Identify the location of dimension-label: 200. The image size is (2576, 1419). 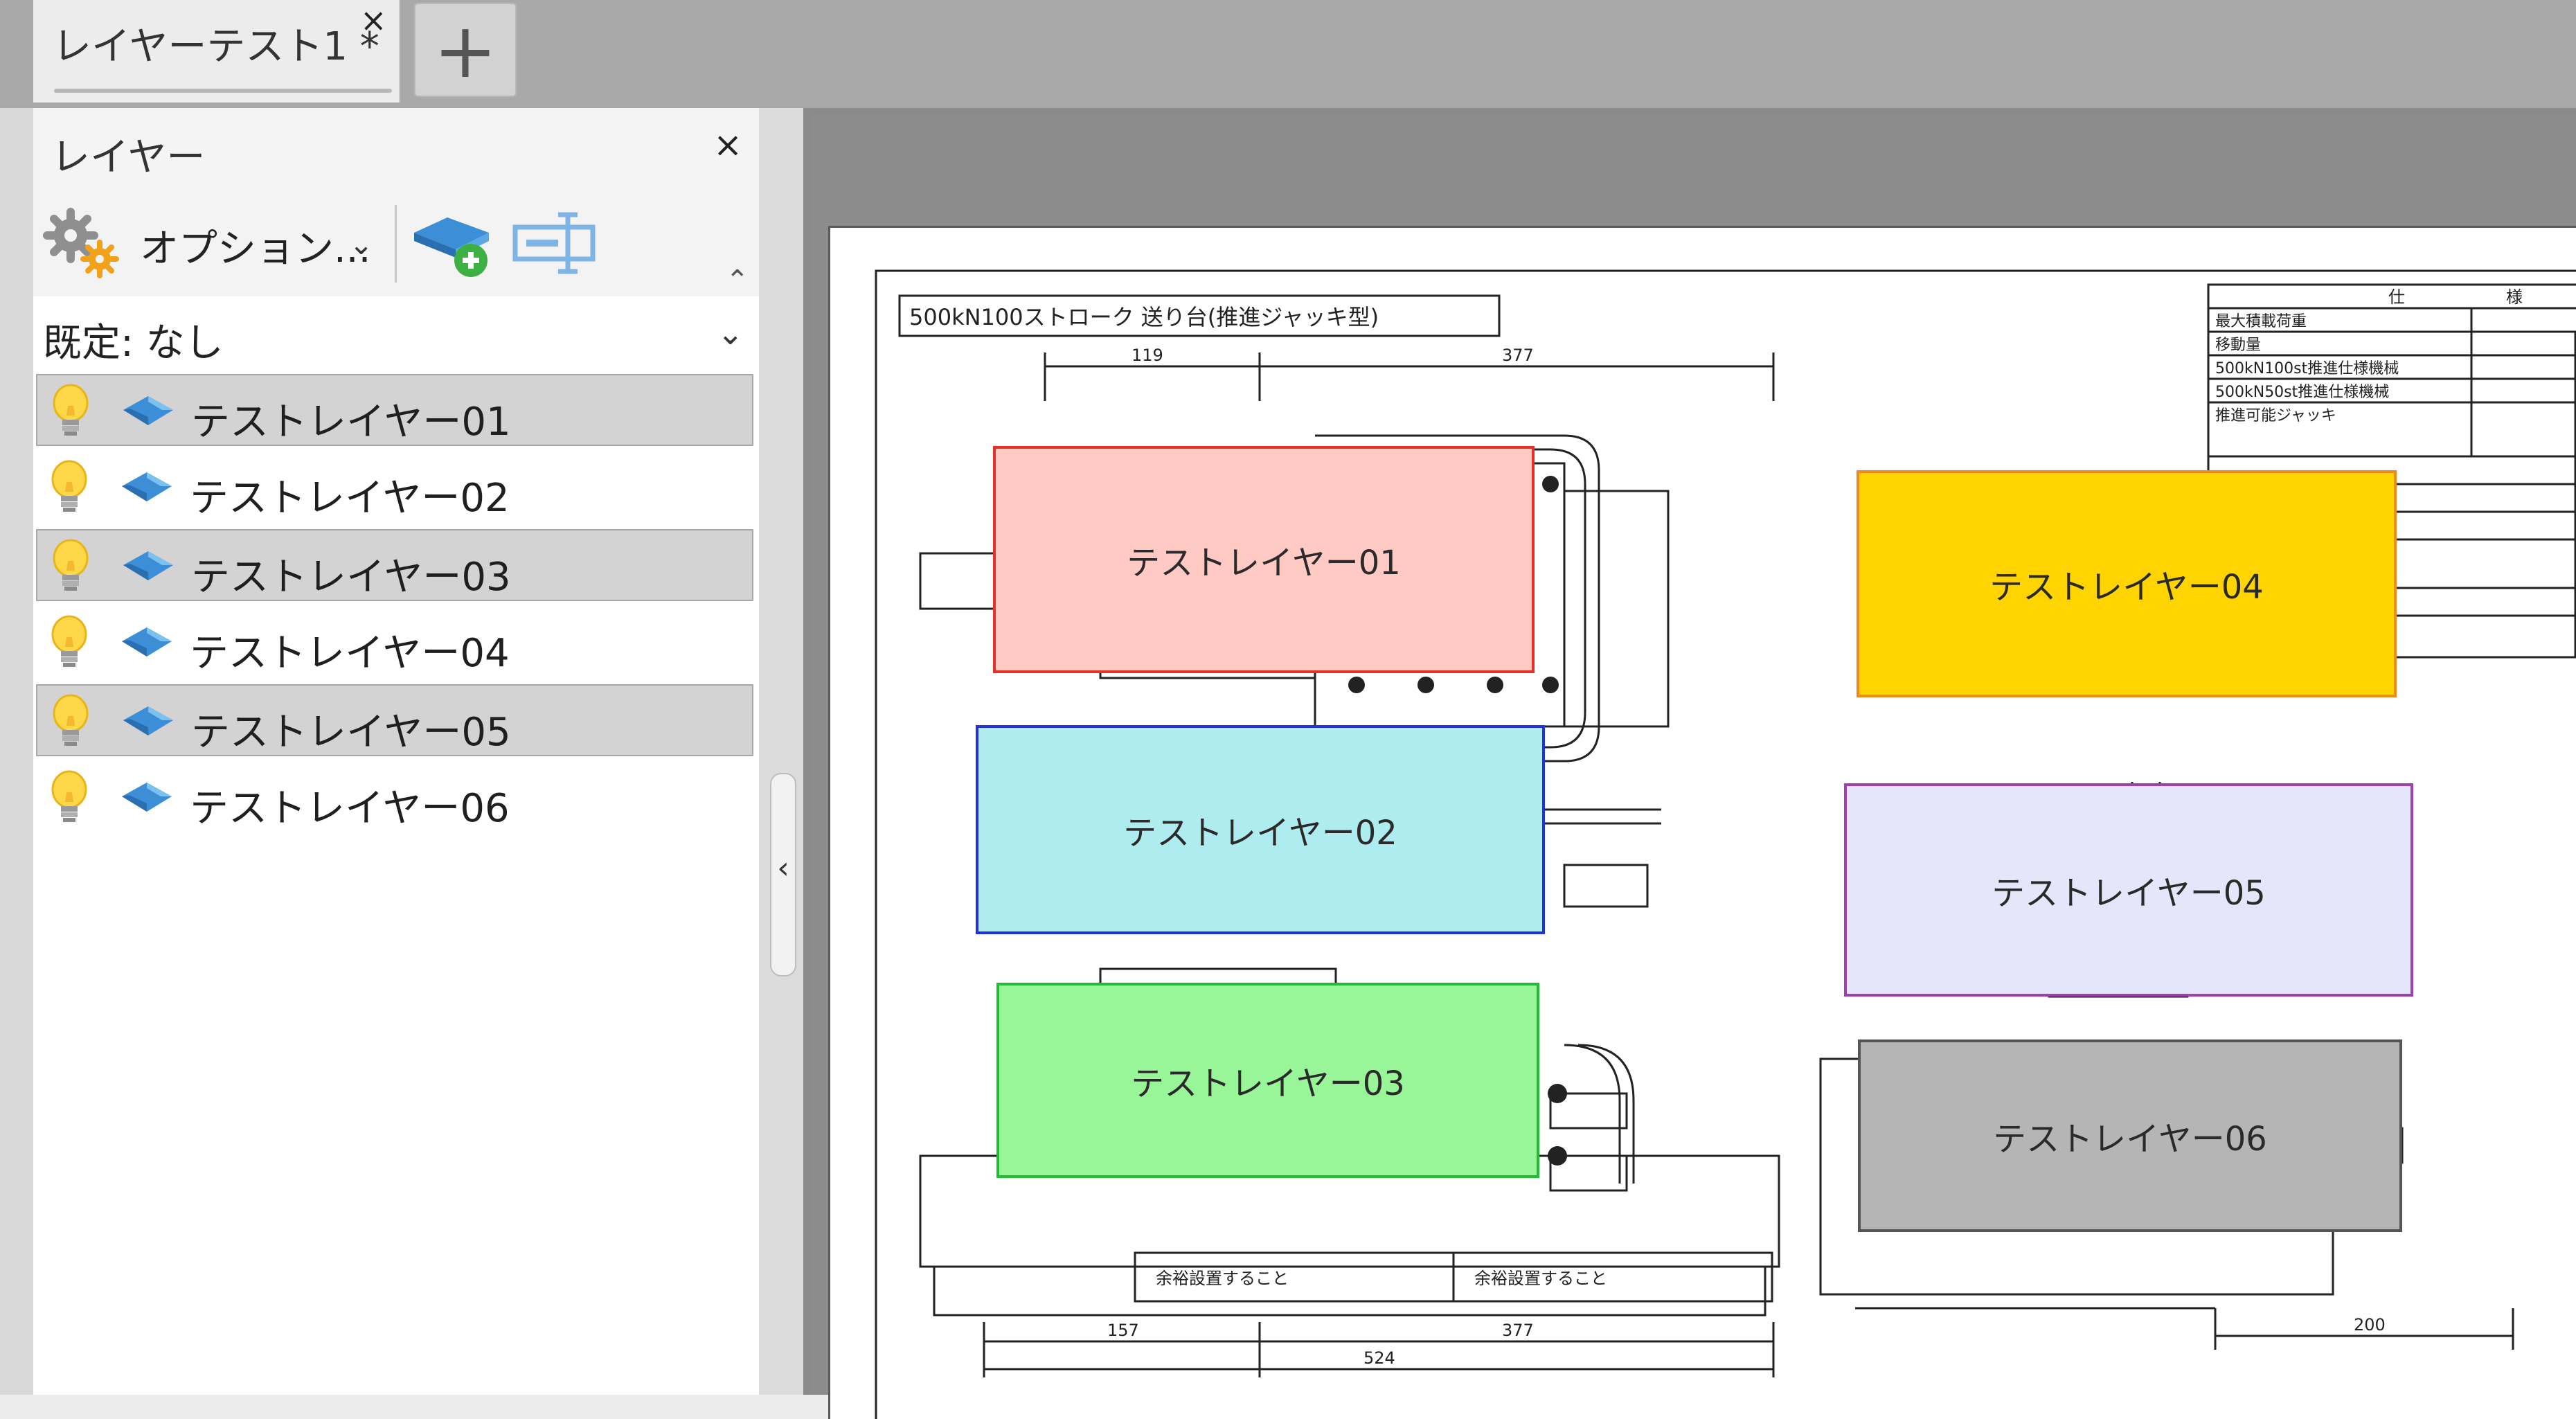
(2370, 1325).